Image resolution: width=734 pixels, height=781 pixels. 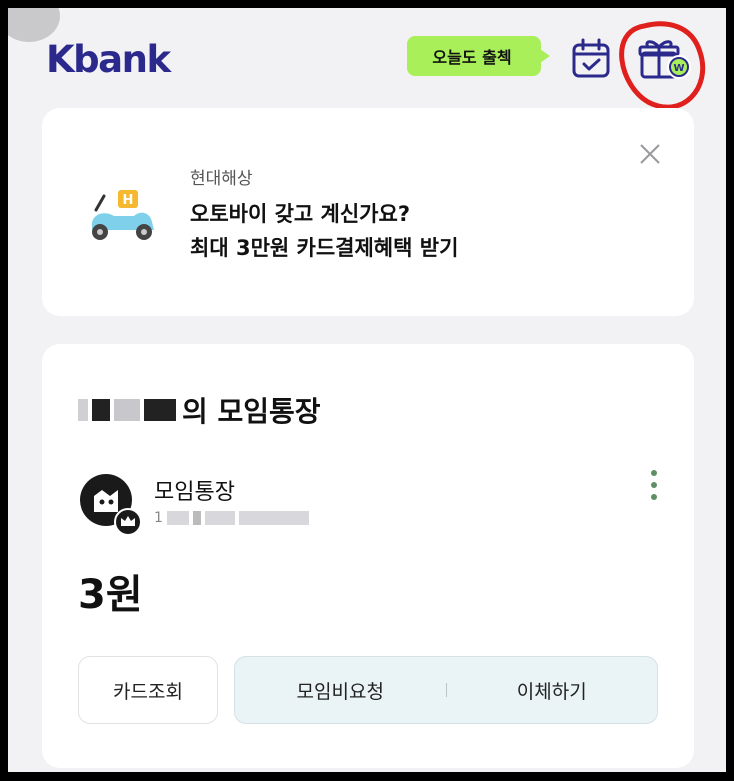 I want to click on promo-headline-line2: 최대 3만원 카드결제혜택 받기, so click(x=324, y=248).